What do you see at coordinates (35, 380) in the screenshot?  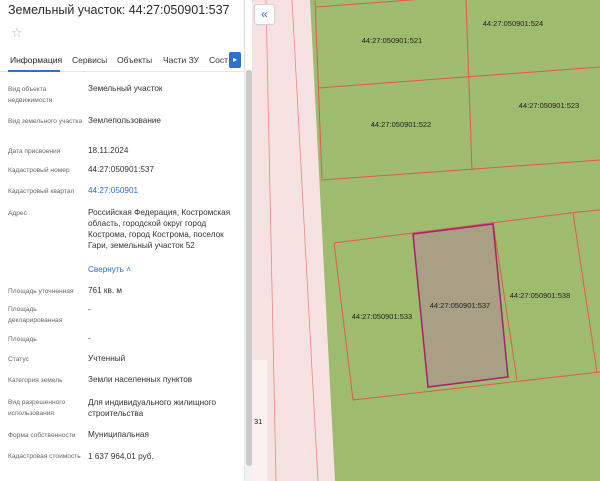 I see `label-land-category: Категория земель` at bounding box center [35, 380].